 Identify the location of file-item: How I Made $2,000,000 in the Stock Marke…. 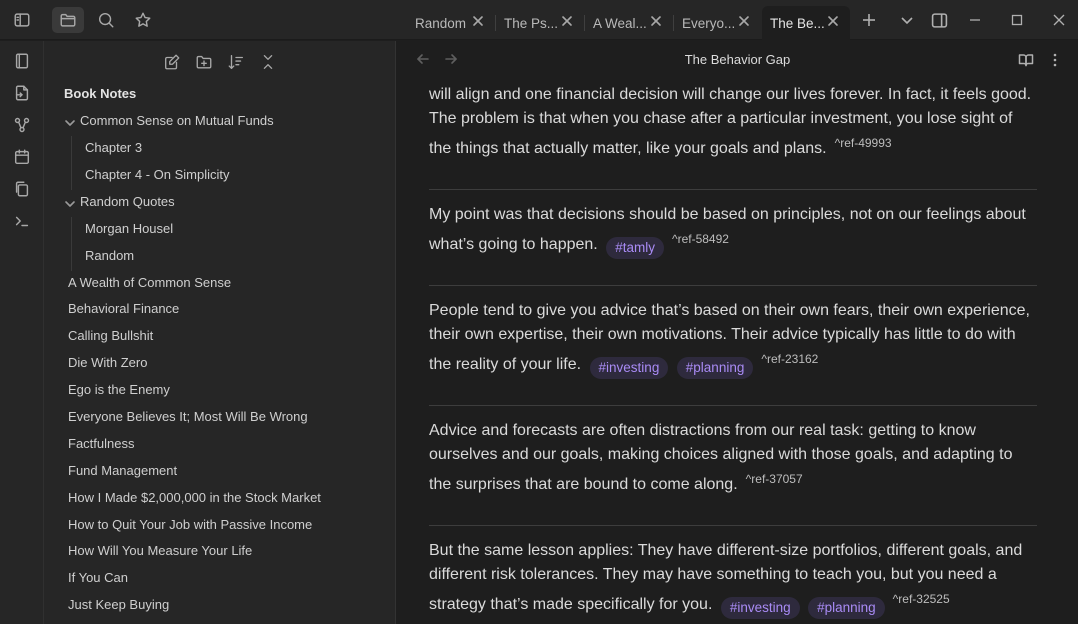
(194, 497).